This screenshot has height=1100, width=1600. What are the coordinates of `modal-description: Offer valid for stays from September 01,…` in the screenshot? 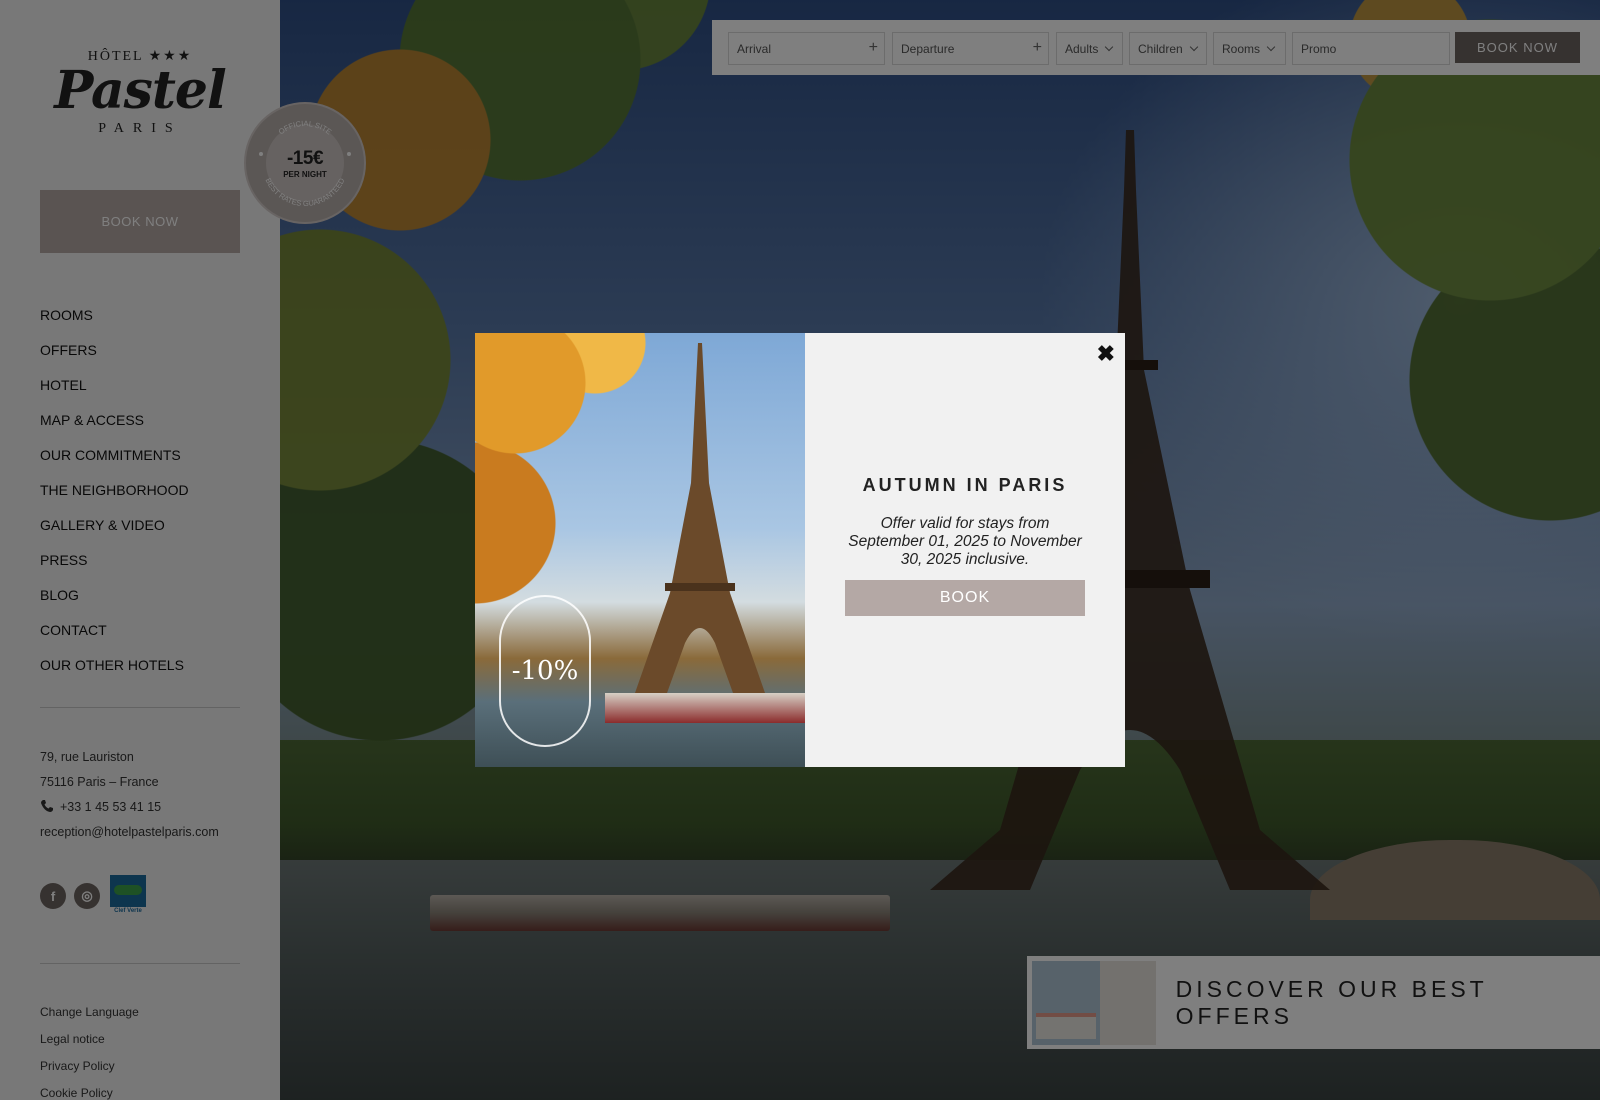 It's located at (965, 541).